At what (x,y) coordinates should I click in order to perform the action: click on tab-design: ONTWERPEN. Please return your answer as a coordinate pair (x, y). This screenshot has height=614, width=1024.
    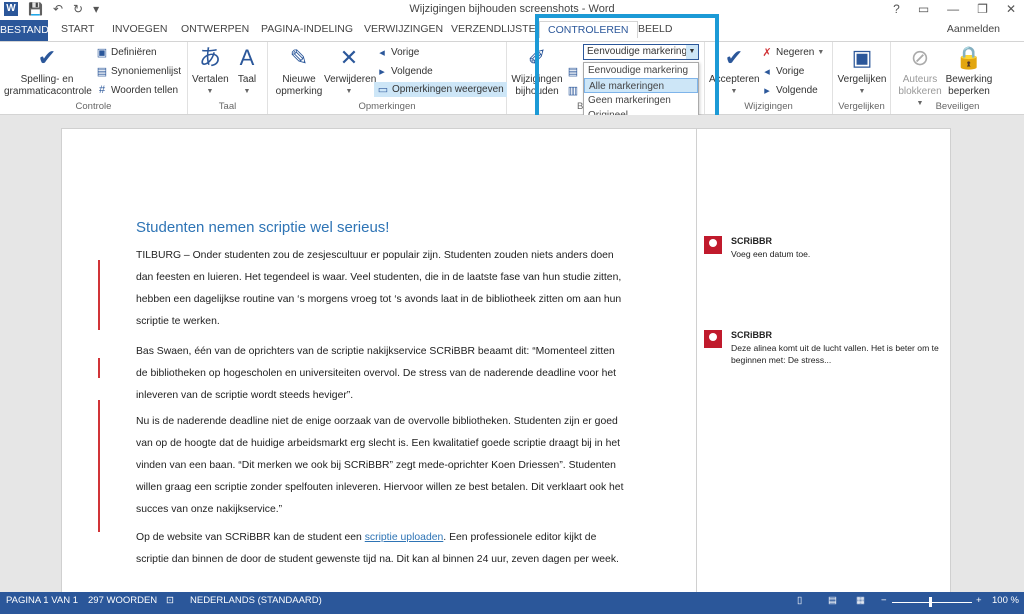
    Looking at the image, I should click on (215, 29).